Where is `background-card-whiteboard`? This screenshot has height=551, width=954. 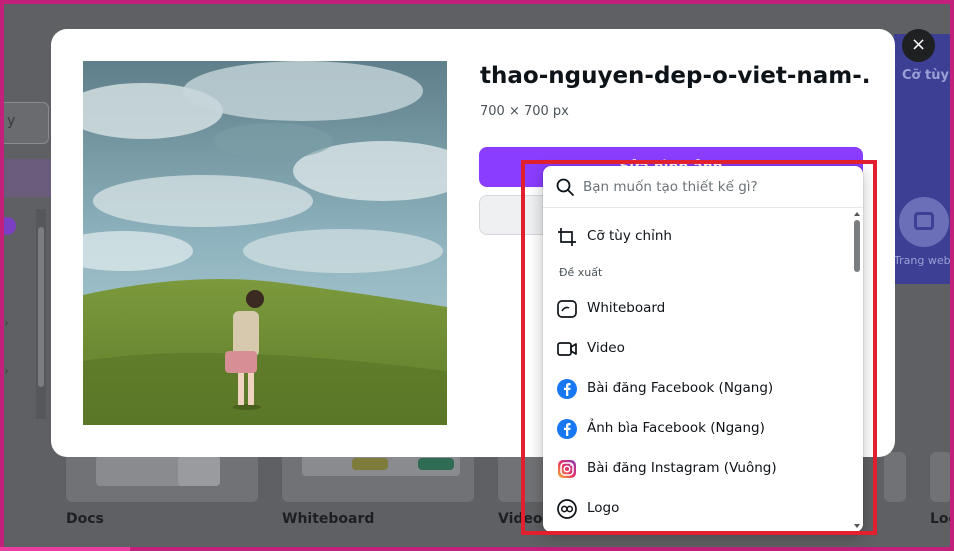 background-card-whiteboard is located at coordinates (378, 477).